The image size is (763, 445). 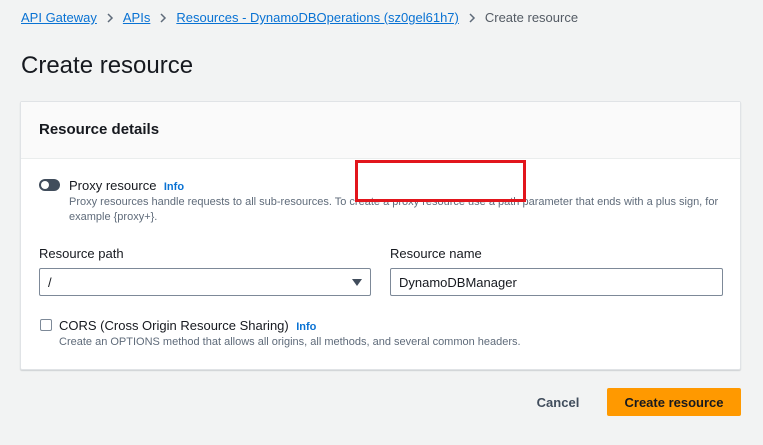 What do you see at coordinates (50, 282) in the screenshot?
I see `resource-path-value: /` at bounding box center [50, 282].